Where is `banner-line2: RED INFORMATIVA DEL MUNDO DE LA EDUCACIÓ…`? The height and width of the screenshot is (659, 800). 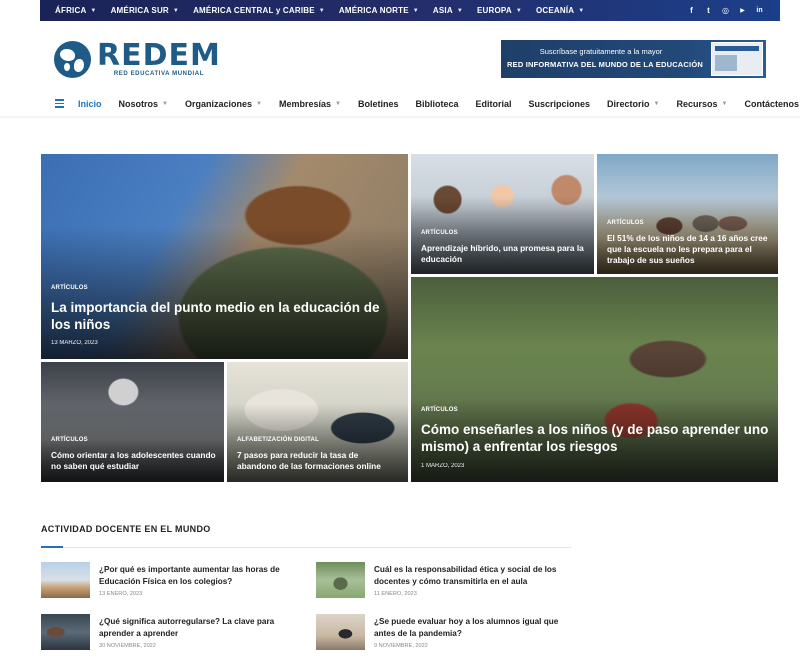
banner-line2: RED INFORMATIVA DEL MUNDO DE LA EDUCACIÓ… is located at coordinates (605, 64).